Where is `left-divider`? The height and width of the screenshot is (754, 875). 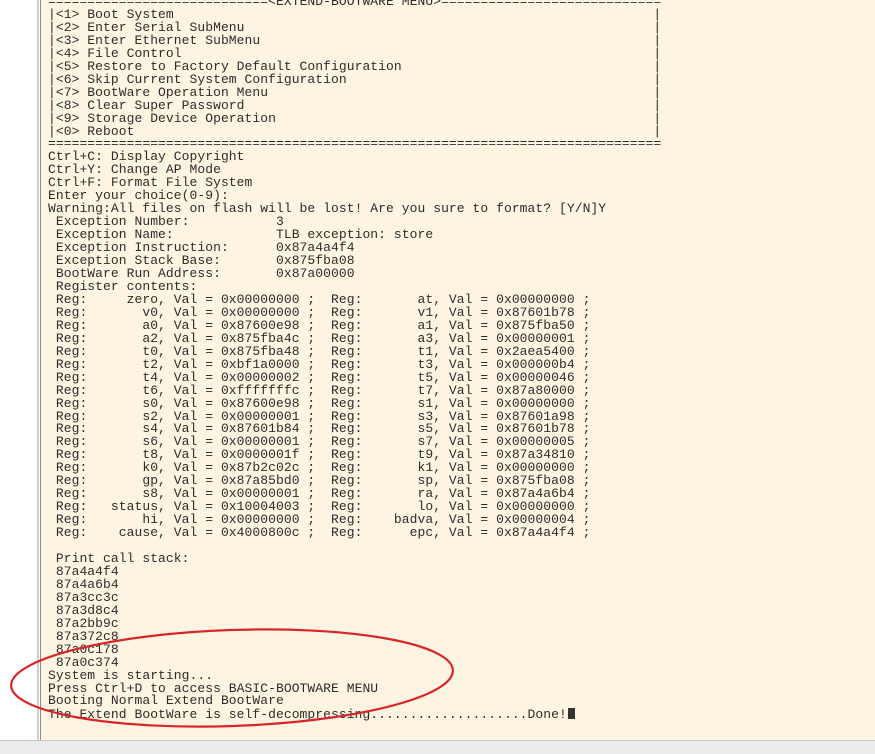 left-divider is located at coordinates (38, 370).